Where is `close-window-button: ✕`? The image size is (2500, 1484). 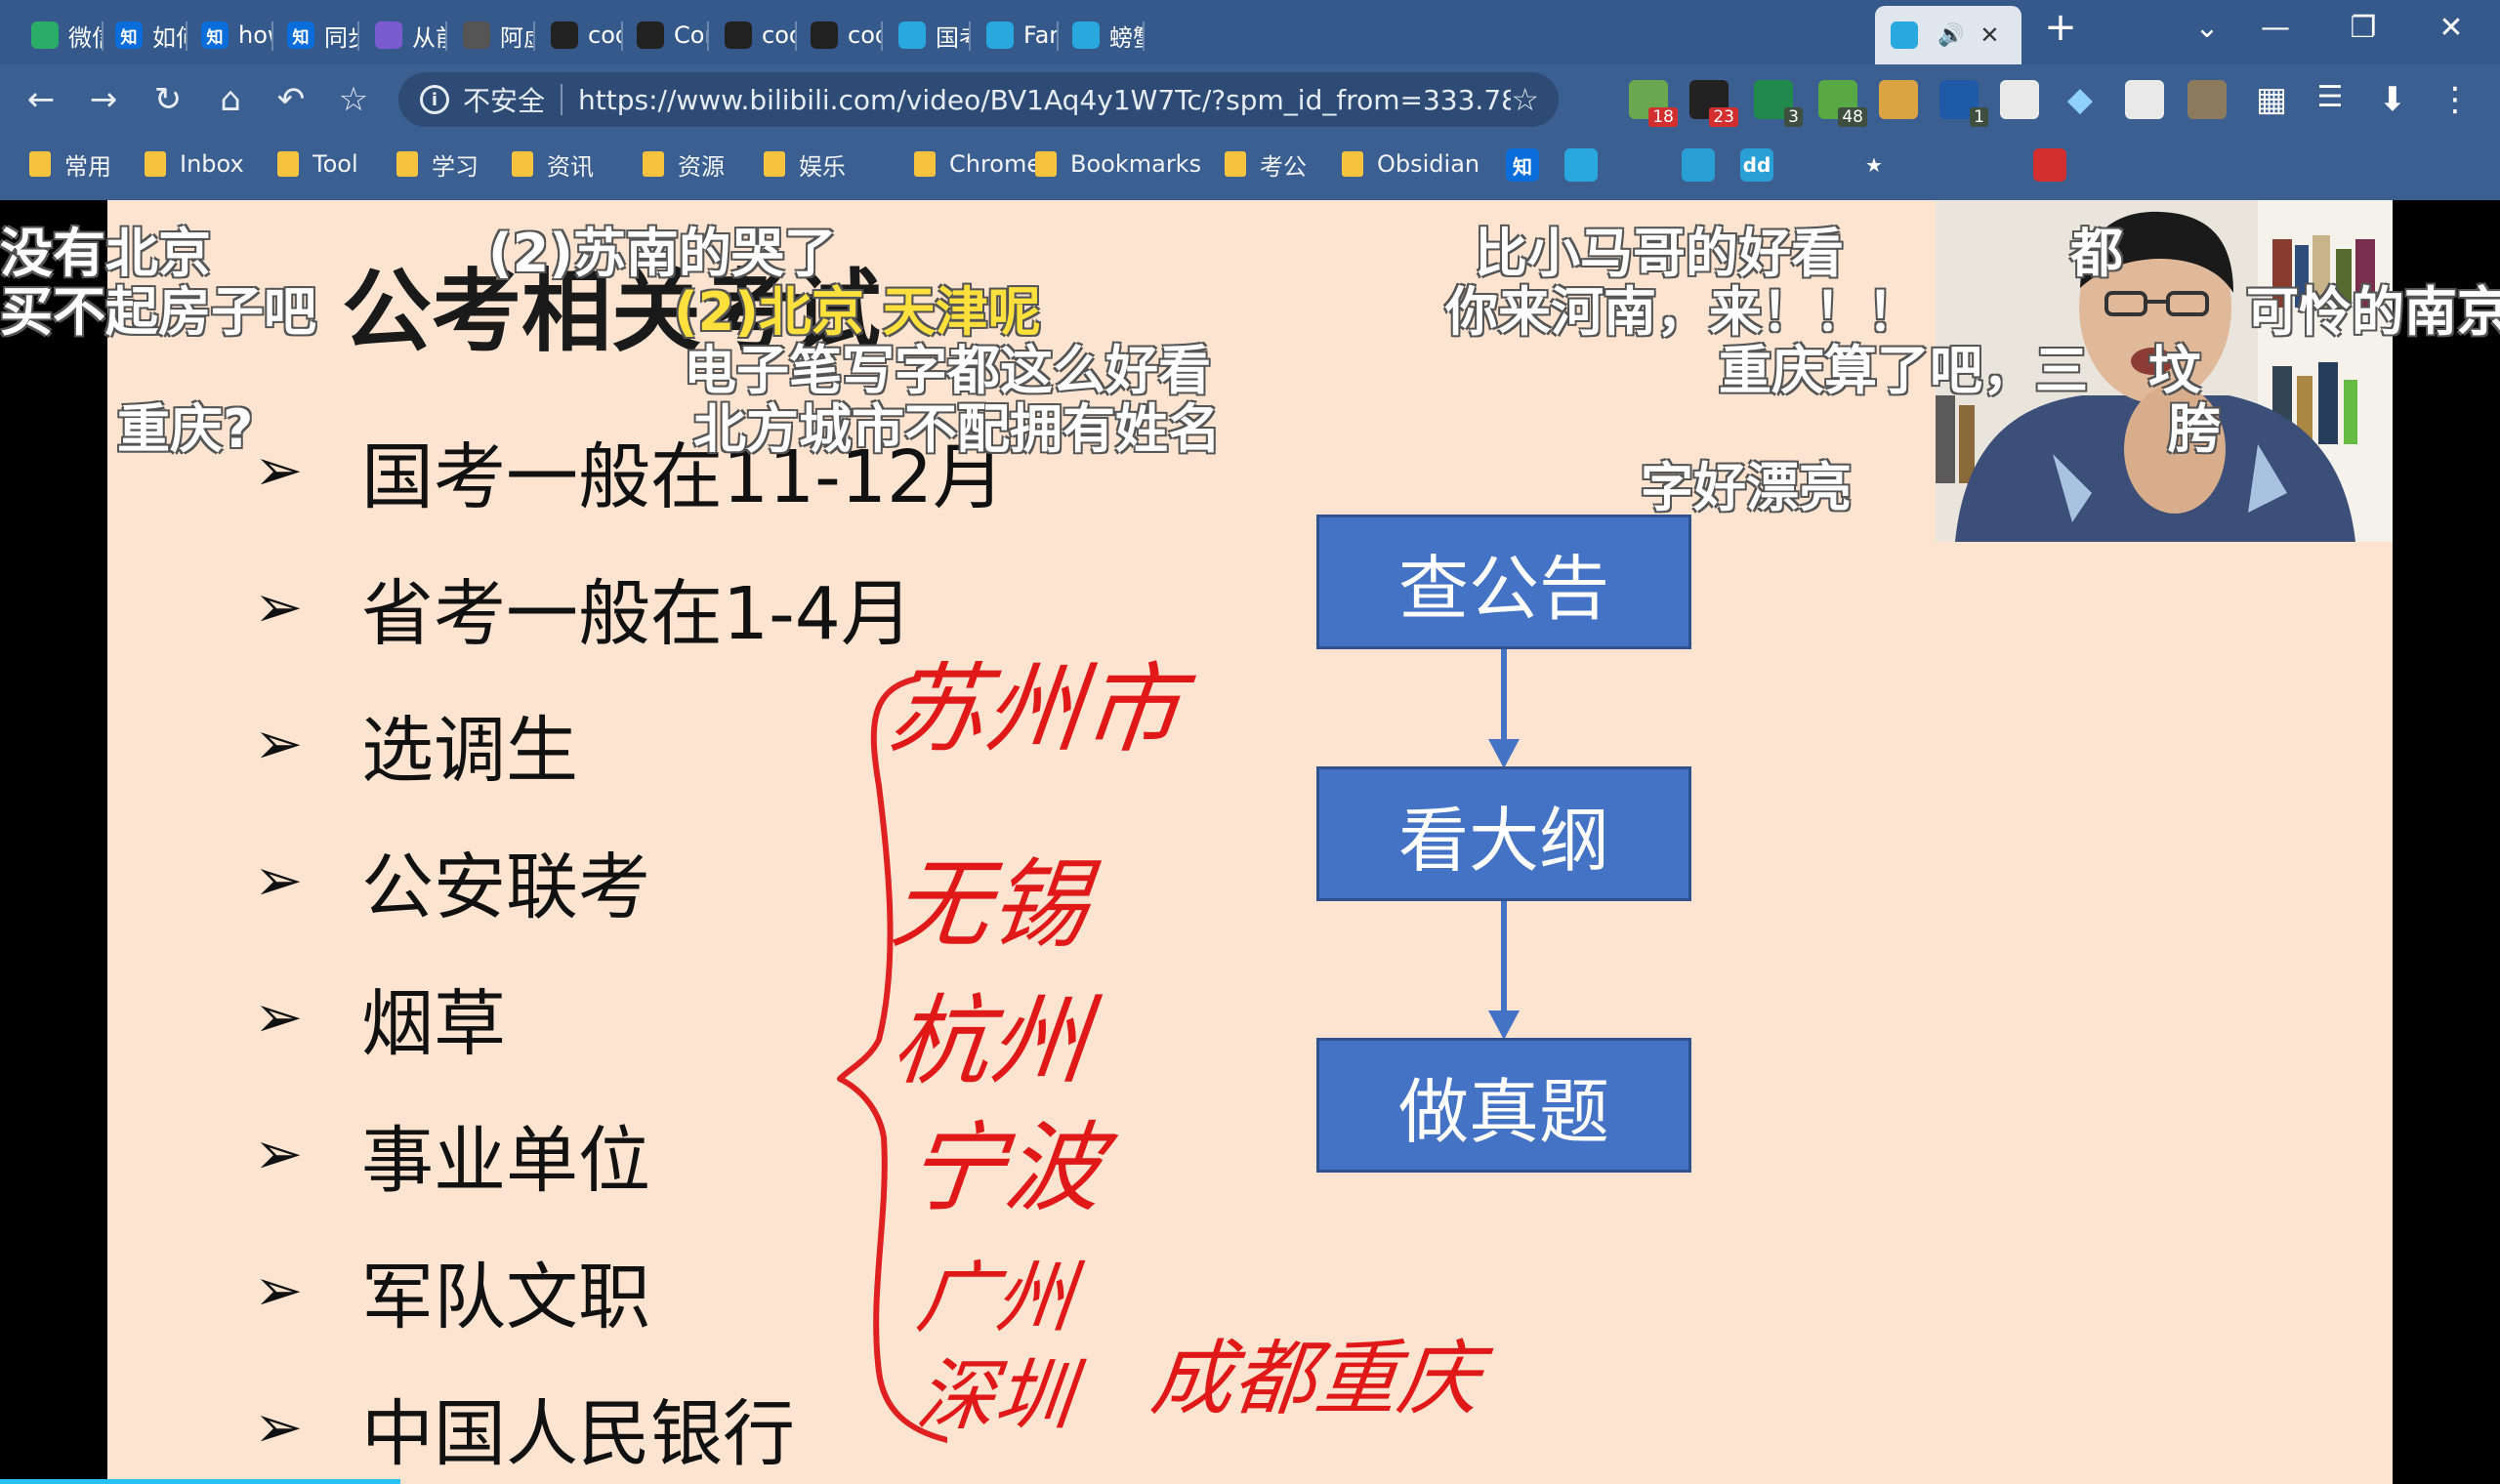 close-window-button: ✕ is located at coordinates (2451, 28).